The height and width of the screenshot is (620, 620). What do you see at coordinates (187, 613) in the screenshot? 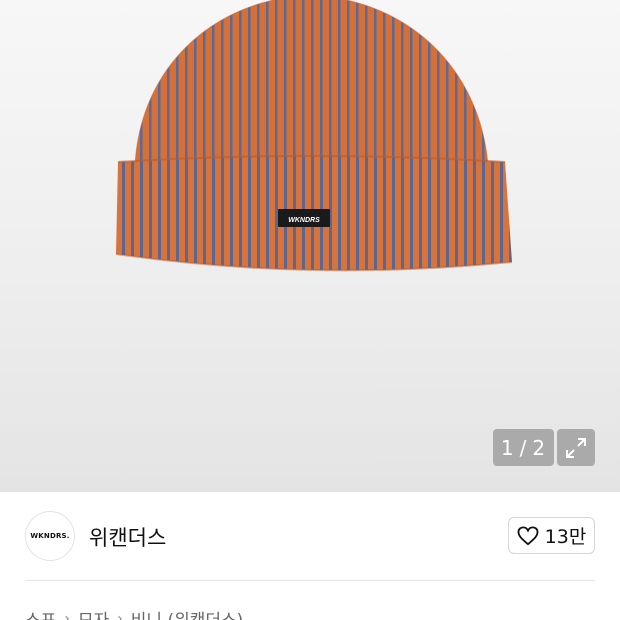
I see `breadcrumb-item-beanie: 비니 (위캔더스)` at bounding box center [187, 613].